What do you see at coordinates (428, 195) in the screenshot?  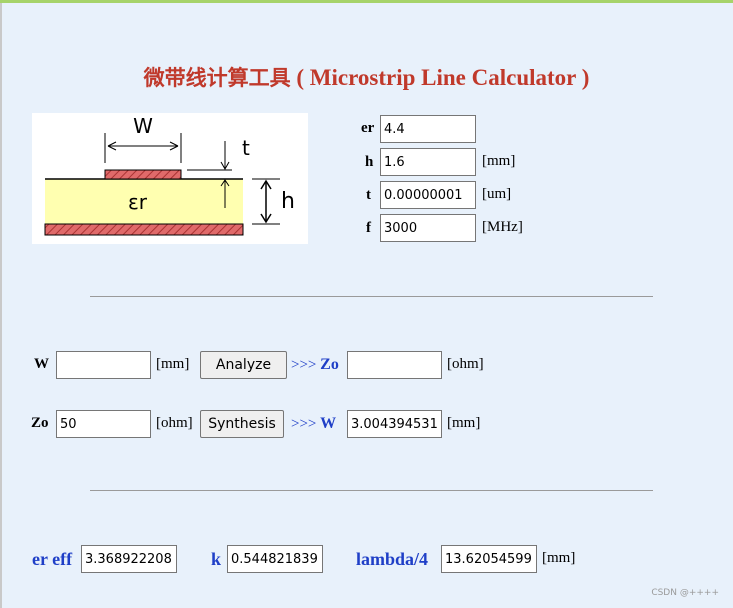 I see `t-input` at bounding box center [428, 195].